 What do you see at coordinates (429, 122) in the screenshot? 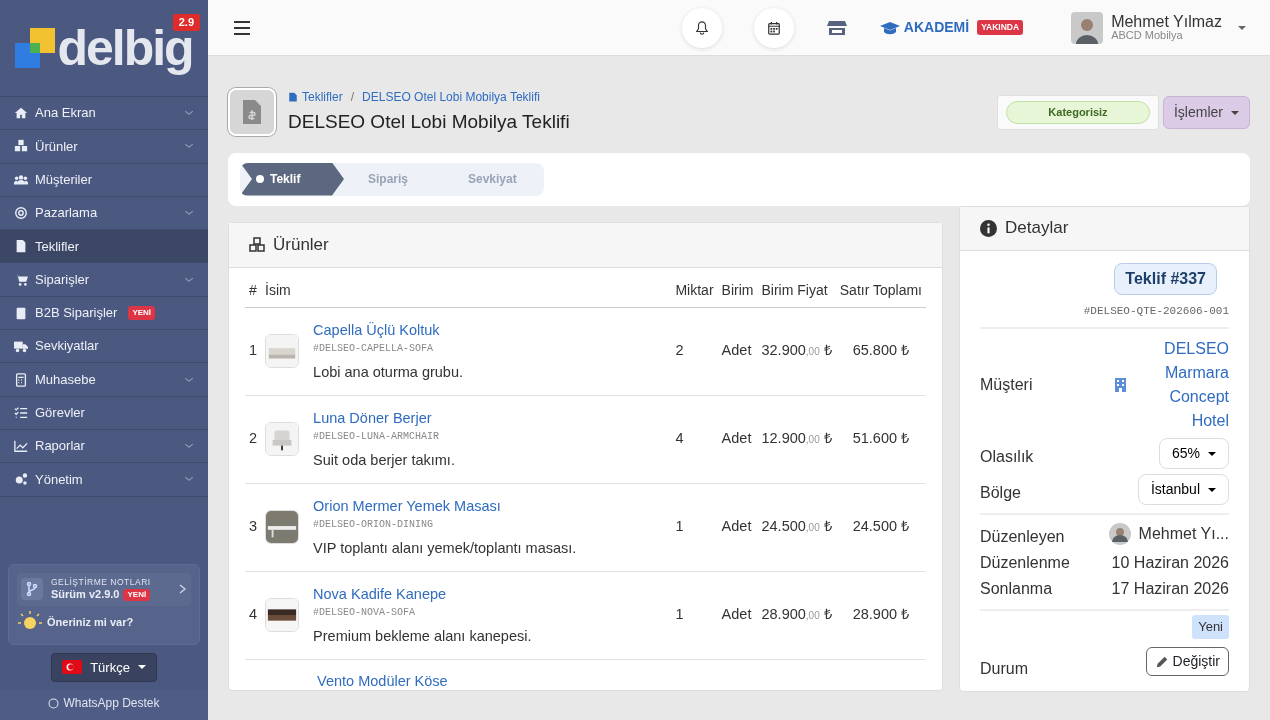
I see `page-title: DELSEO Otel Lobi Mobilya Teklifi` at bounding box center [429, 122].